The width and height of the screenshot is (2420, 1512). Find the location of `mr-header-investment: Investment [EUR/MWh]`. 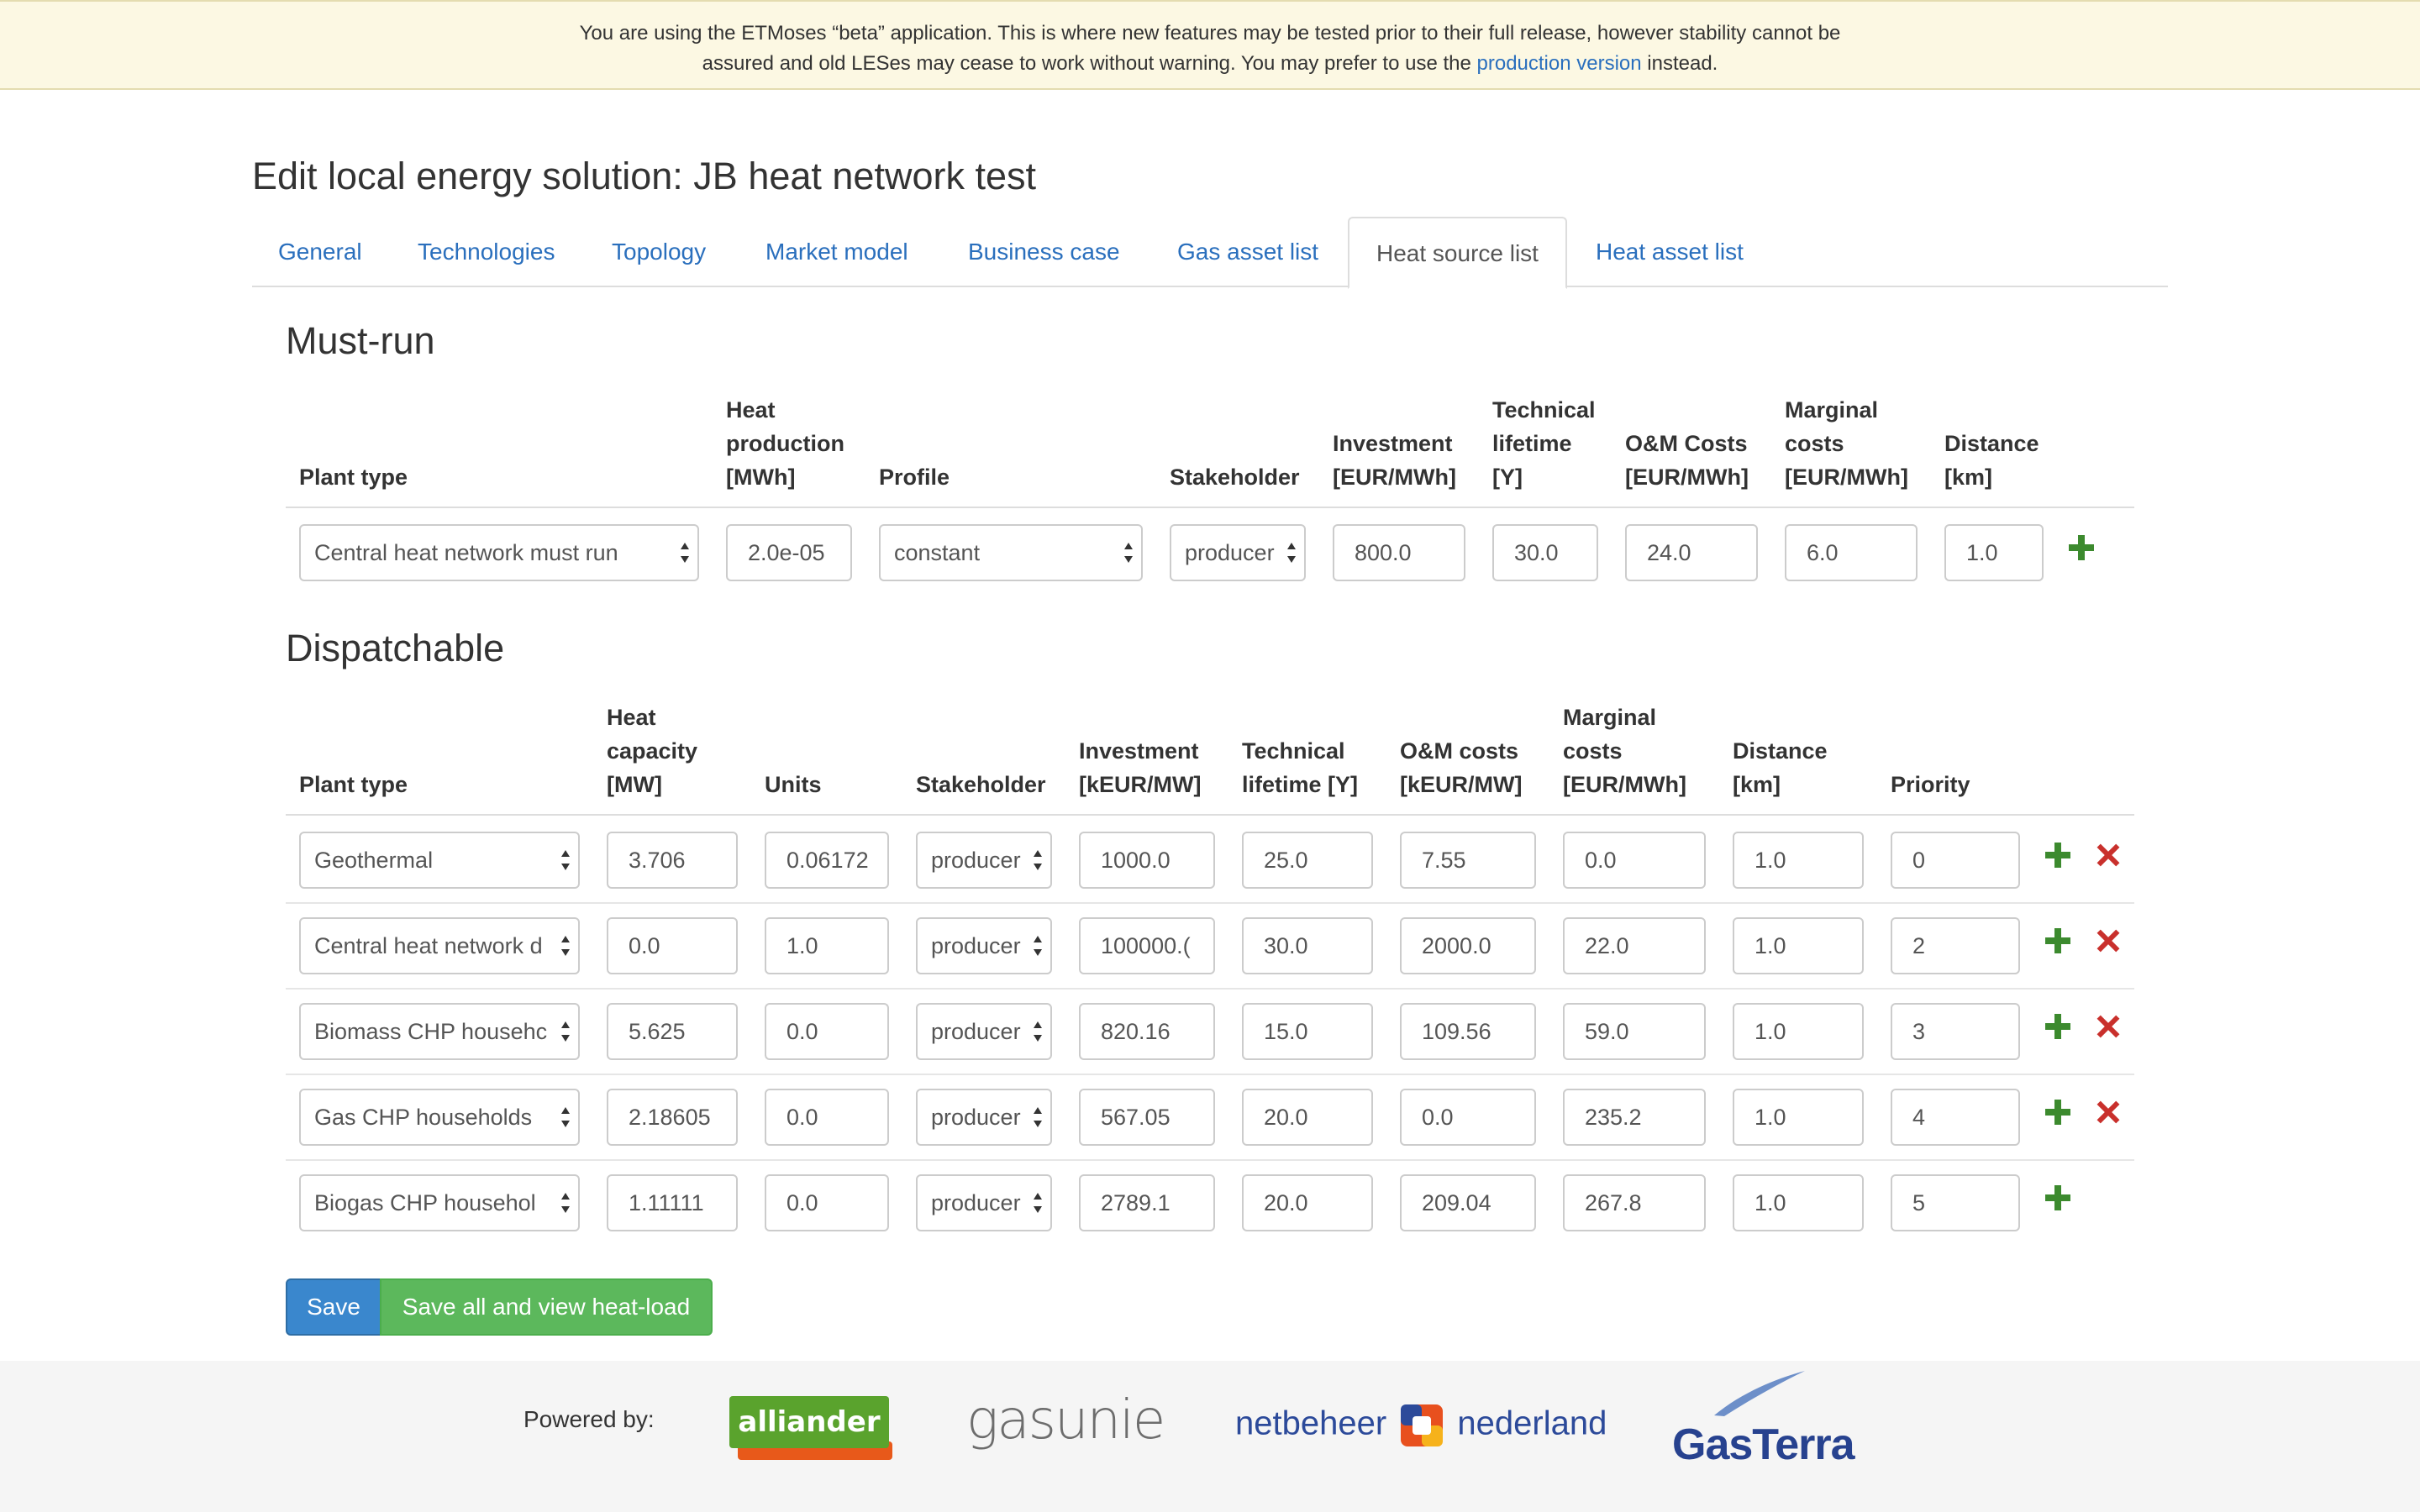

mr-header-investment: Investment [EUR/MWh] is located at coordinates (1394, 460).